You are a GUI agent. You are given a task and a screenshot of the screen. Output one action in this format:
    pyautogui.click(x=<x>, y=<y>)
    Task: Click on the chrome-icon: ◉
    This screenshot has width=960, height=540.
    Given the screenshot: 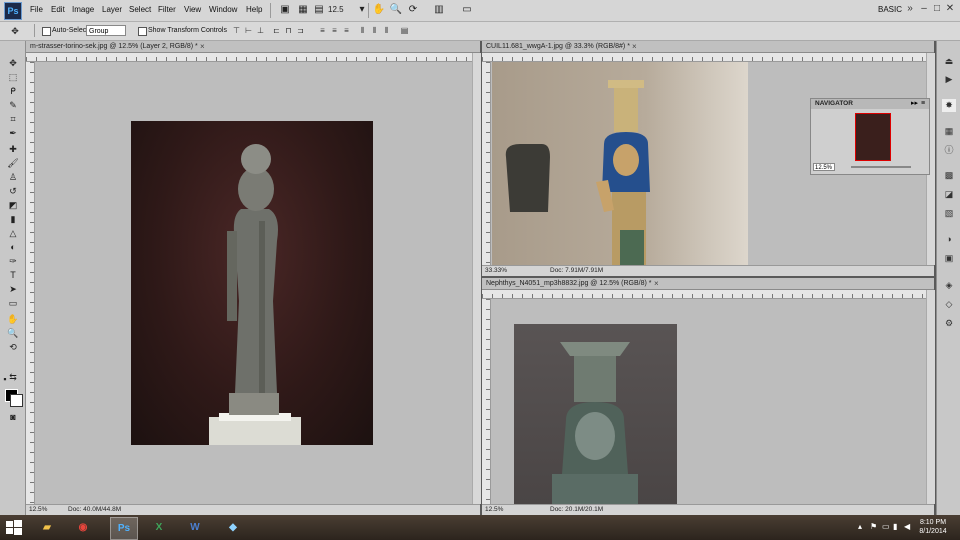 What is the action you would take?
    pyautogui.click(x=83, y=527)
    